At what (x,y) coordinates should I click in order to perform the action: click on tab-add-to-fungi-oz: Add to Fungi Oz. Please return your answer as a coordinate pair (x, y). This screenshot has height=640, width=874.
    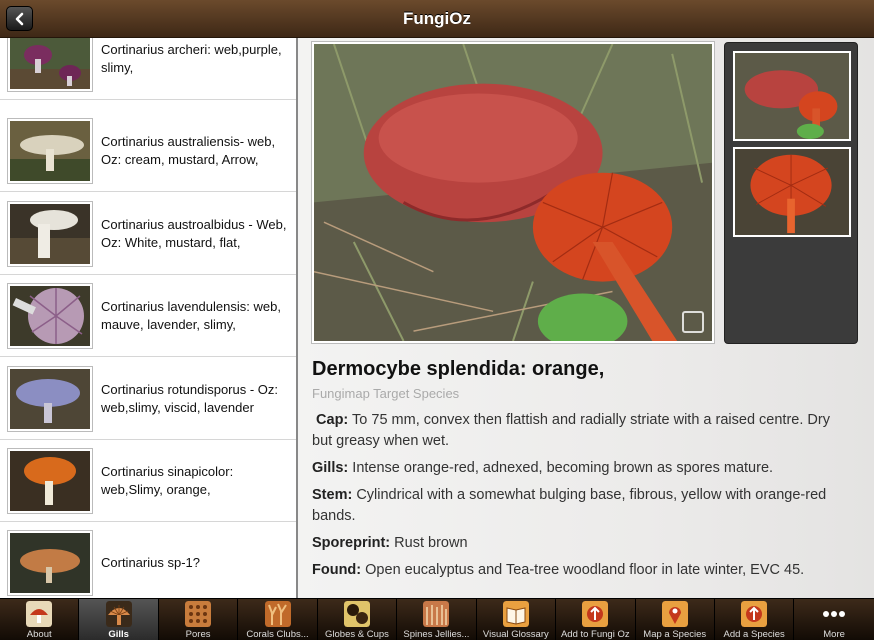
    Looking at the image, I should click on (596, 619).